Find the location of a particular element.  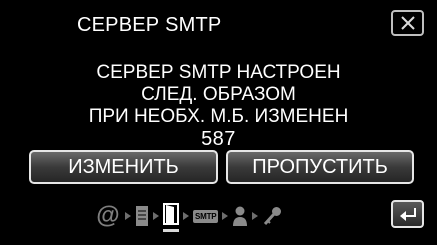

at-sign-icon: @ is located at coordinates (108, 215).